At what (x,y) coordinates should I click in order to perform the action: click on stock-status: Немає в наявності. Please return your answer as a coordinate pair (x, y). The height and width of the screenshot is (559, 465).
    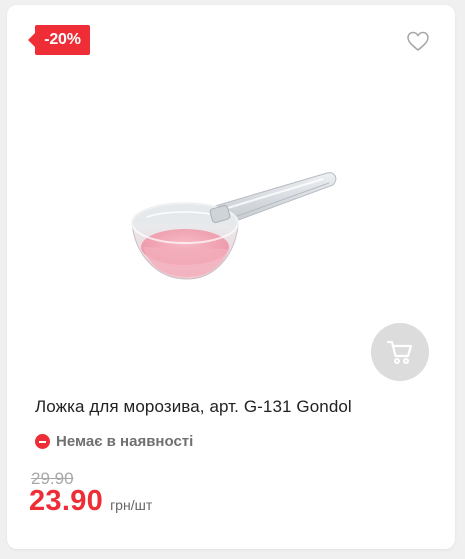
    Looking at the image, I should click on (114, 441).